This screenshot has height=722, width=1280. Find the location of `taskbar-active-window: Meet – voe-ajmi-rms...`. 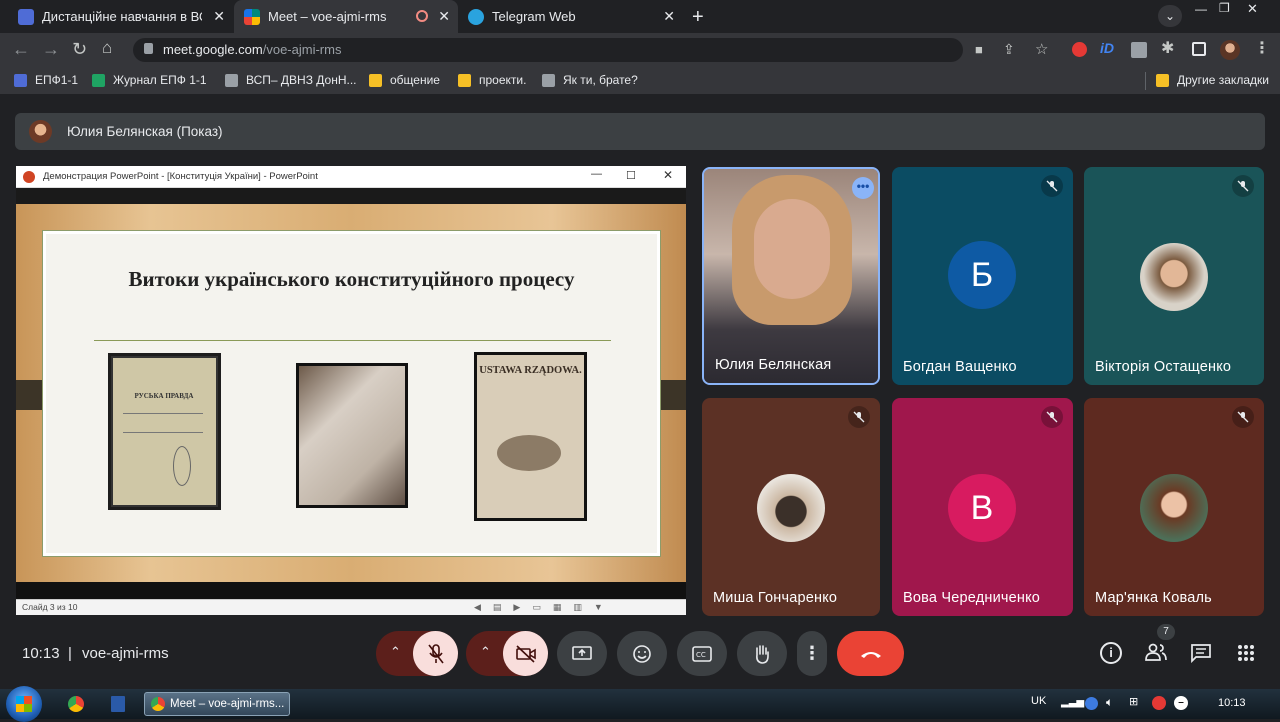

taskbar-active-window: Meet – voe-ajmi-rms... is located at coordinates (217, 704).